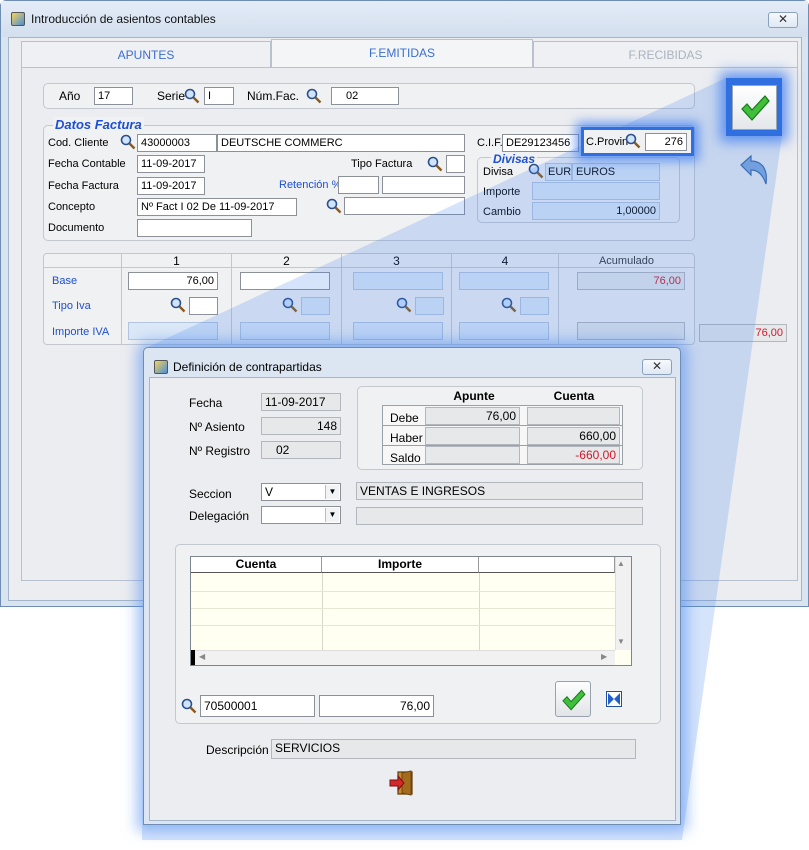 Image resolution: width=809 pixels, height=850 pixels. What do you see at coordinates (146, 54) in the screenshot?
I see `tab-apuntes: APUNTES` at bounding box center [146, 54].